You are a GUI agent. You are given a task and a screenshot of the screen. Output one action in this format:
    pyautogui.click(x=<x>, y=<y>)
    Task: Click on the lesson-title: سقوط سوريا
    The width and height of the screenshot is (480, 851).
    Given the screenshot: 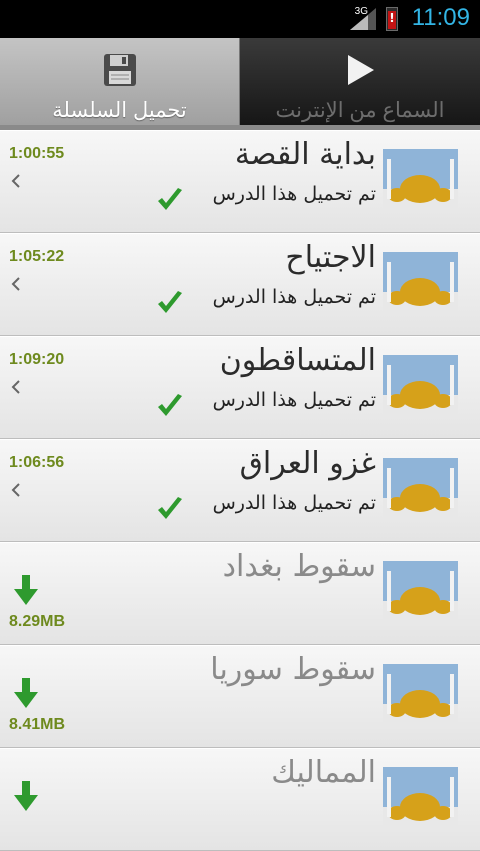 What is the action you would take?
    pyautogui.click(x=293, y=669)
    